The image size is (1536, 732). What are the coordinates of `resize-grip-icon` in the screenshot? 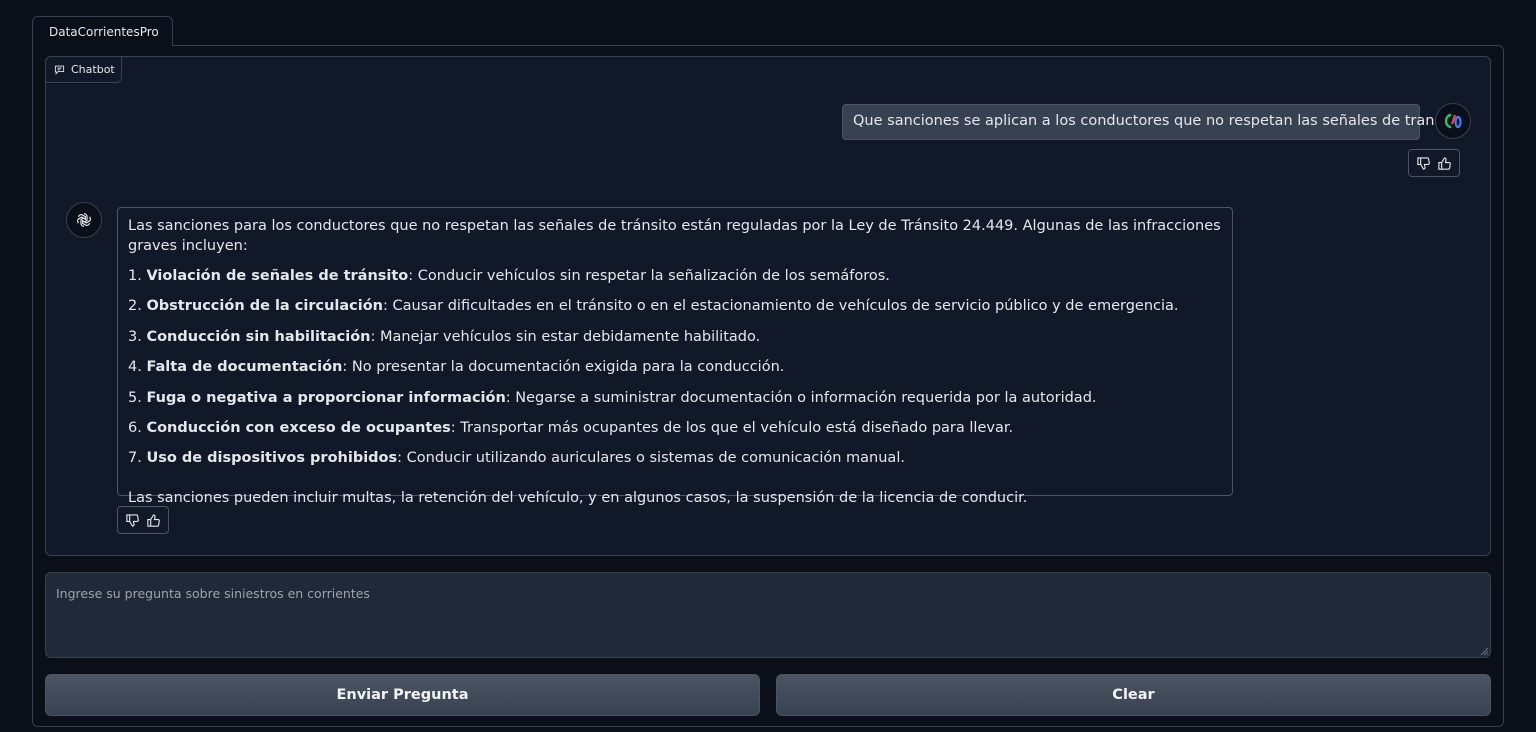 It's located at (1484, 651).